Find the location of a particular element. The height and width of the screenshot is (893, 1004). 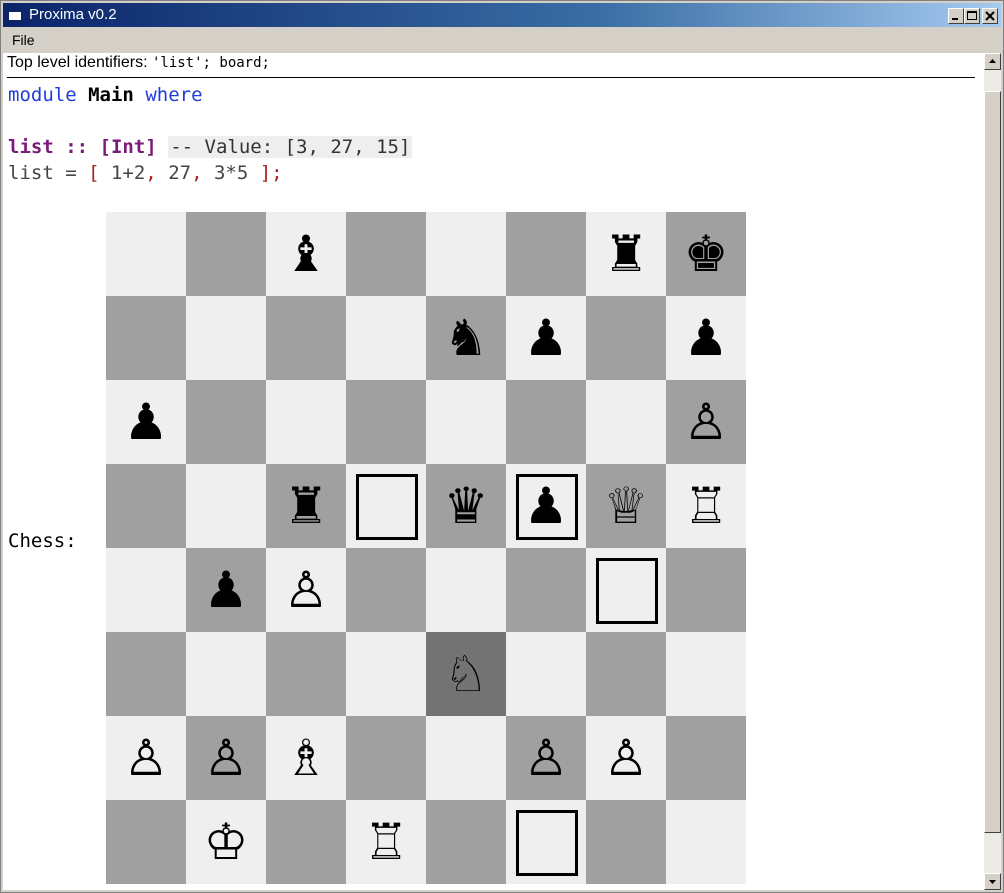

scroll-thumb is located at coordinates (992, 462).